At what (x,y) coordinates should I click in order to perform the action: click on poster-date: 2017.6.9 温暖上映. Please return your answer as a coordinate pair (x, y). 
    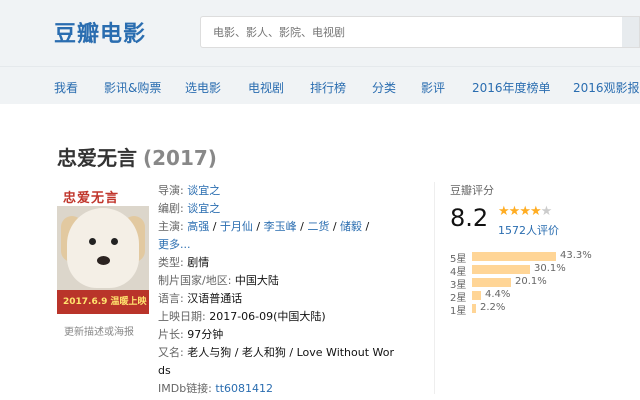
    Looking at the image, I should click on (105, 302).